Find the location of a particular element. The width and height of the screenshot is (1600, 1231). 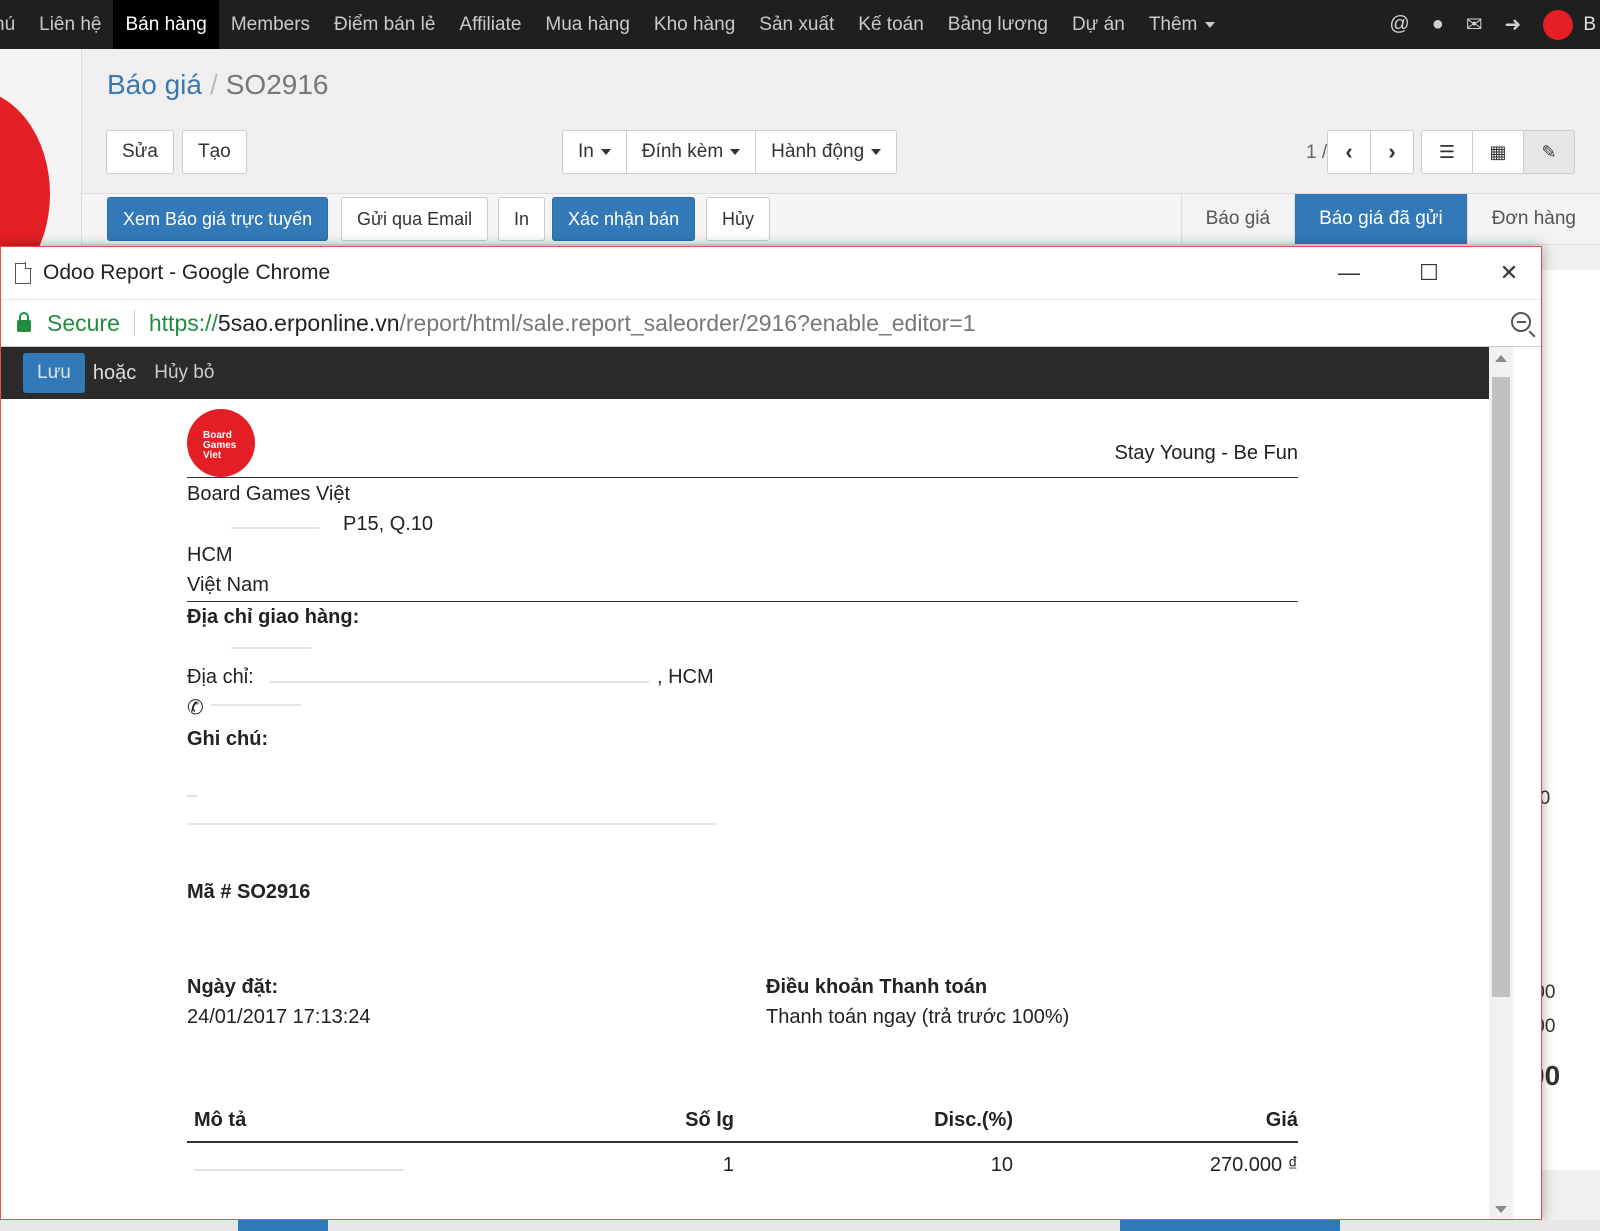

secure-label: Secure is located at coordinates (83, 323).